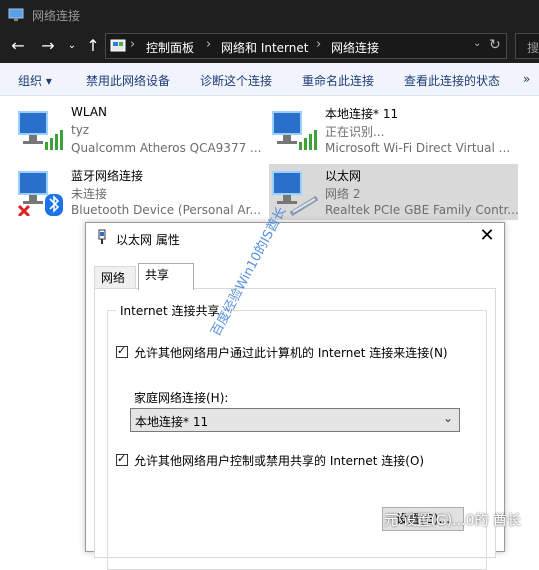 This screenshot has width=539, height=570. What do you see at coordinates (166, 276) in the screenshot?
I see `tab-sharing: 共享` at bounding box center [166, 276].